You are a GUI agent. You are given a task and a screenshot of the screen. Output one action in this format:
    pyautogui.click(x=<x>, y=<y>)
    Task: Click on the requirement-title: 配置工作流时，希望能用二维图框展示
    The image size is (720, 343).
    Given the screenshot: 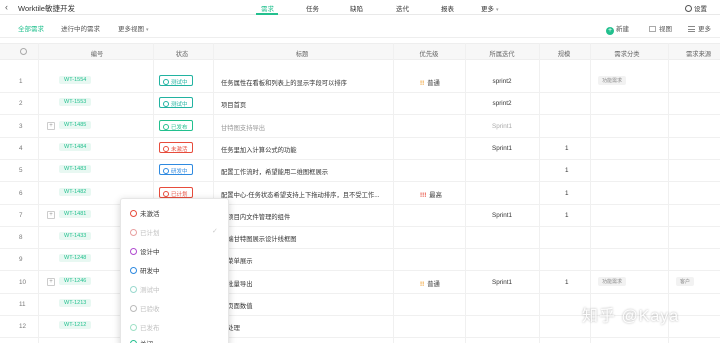 What is the action you would take?
    pyautogui.click(x=274, y=171)
    